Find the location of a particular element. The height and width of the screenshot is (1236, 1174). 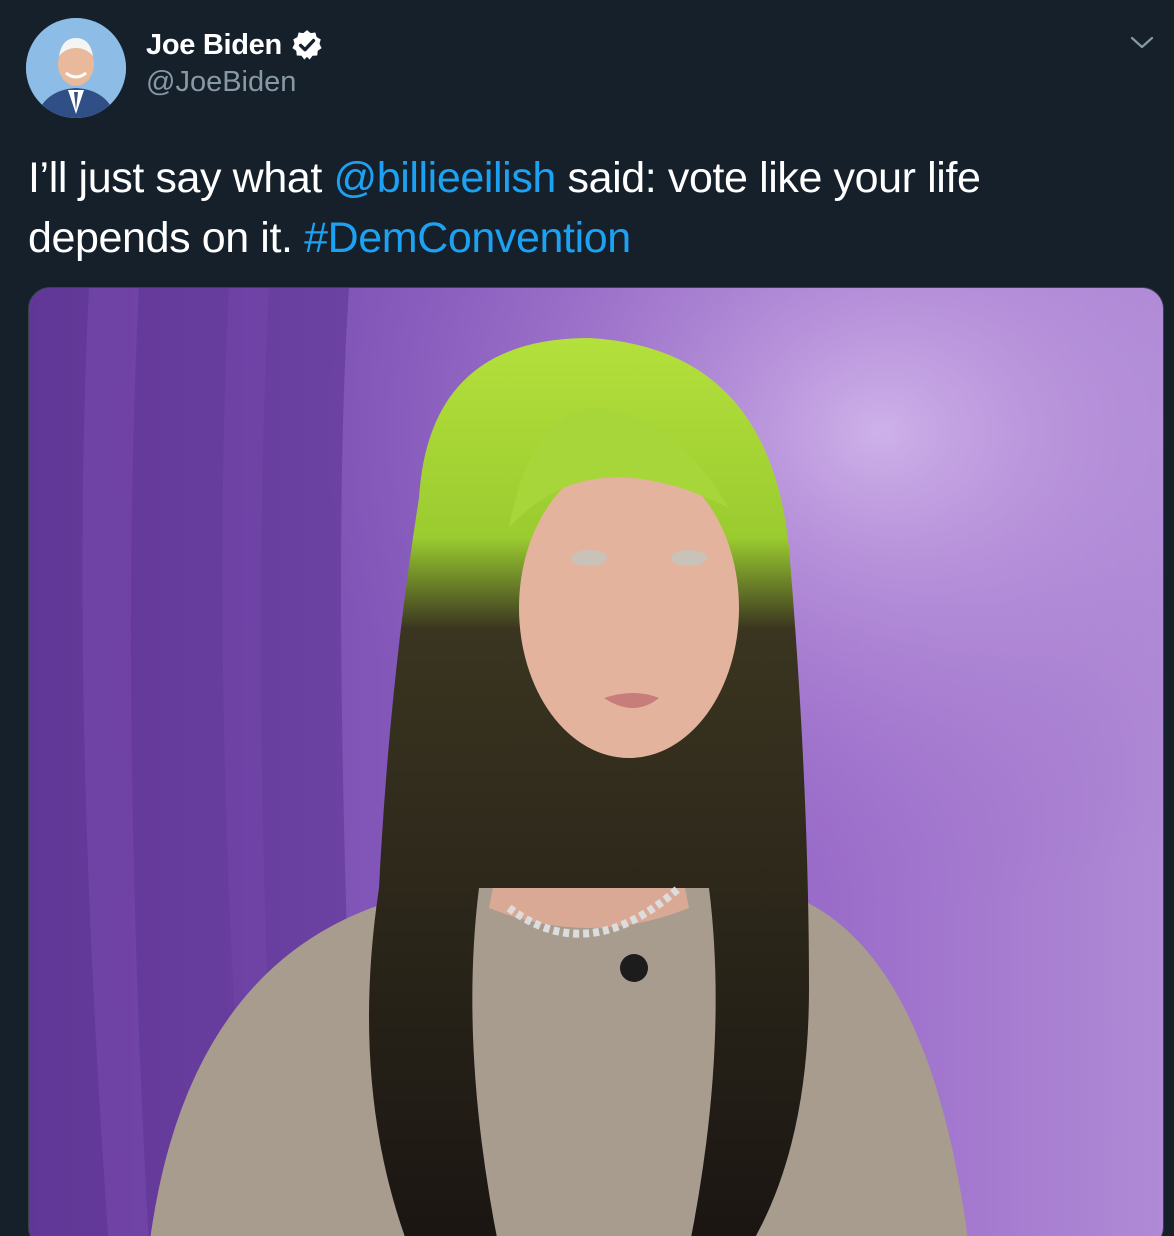

author-handle: @JoeBiden is located at coordinates (221, 82).